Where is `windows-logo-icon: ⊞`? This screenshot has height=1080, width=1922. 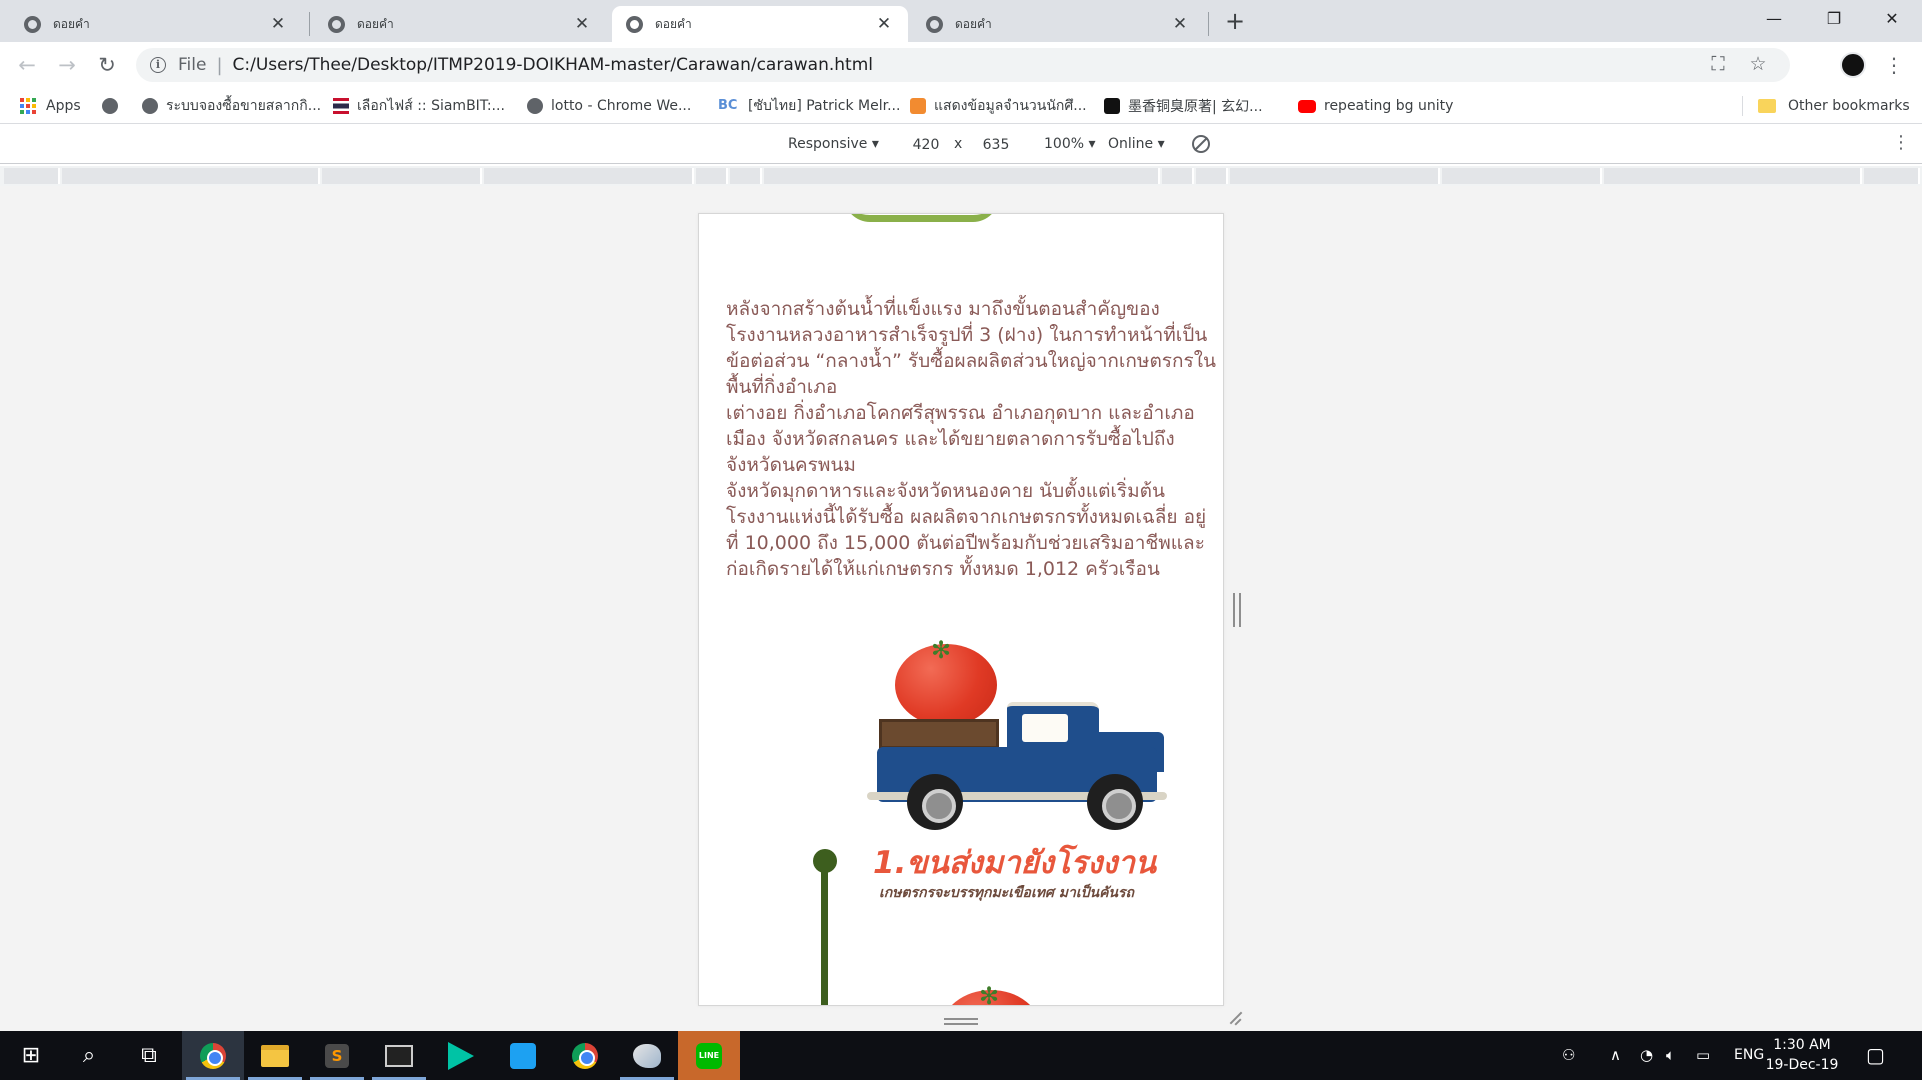 windows-logo-icon: ⊞ is located at coordinates (31, 1055).